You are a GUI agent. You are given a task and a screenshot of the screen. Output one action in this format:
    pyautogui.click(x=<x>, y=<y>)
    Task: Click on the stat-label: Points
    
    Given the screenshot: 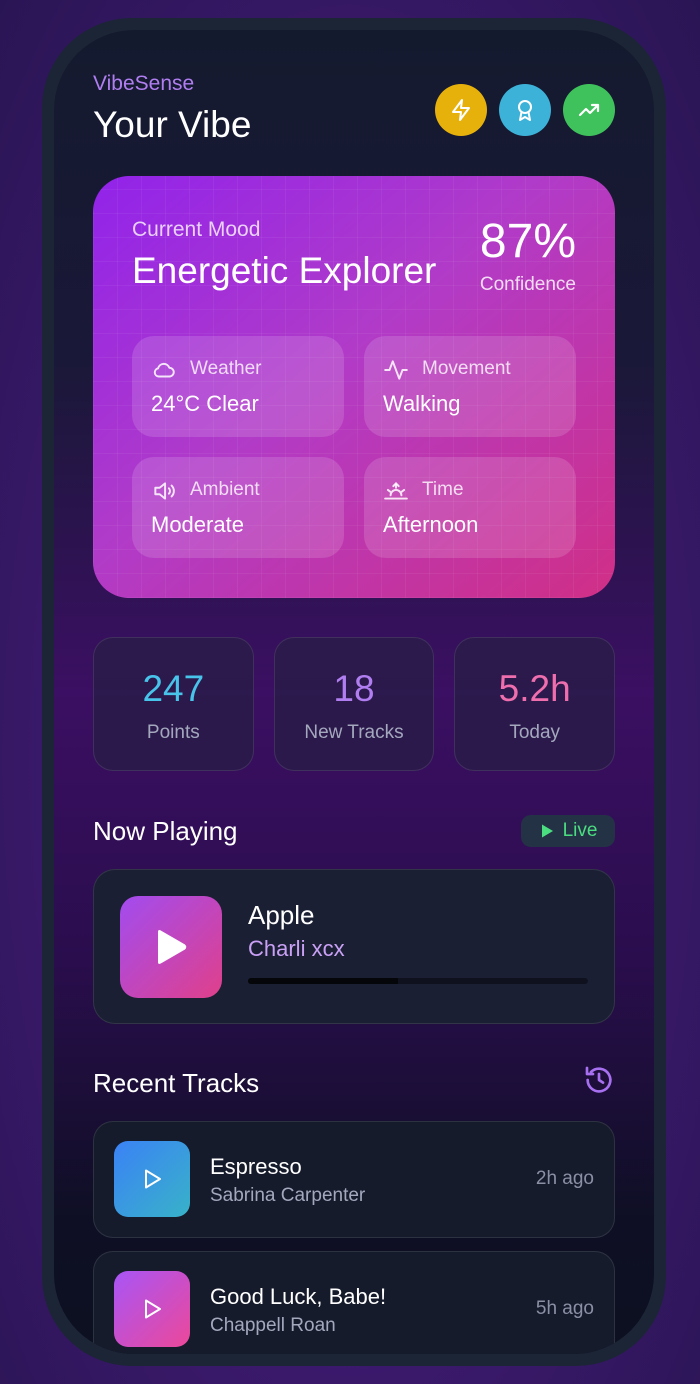 What is the action you would take?
    pyautogui.click(x=173, y=732)
    